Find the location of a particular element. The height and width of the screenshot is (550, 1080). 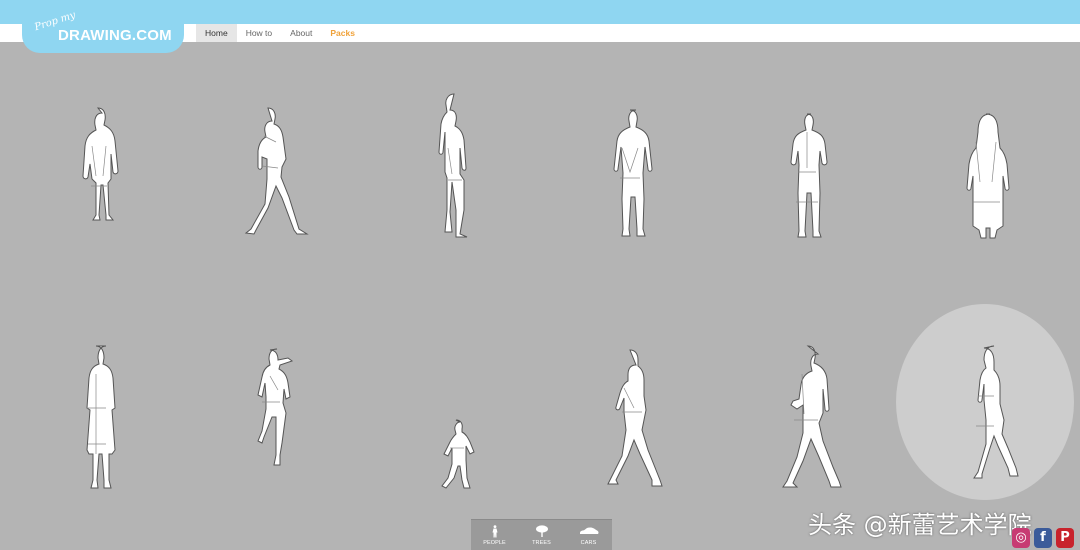

figure-woman-long-hair-coat is located at coordinates (986, 176).